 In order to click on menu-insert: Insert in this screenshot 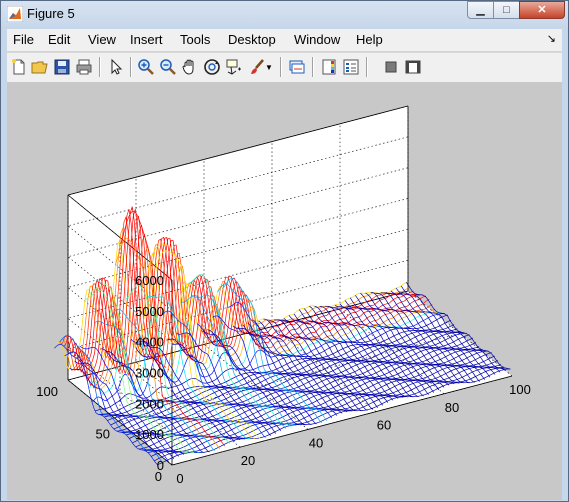, I will do `click(146, 39)`.